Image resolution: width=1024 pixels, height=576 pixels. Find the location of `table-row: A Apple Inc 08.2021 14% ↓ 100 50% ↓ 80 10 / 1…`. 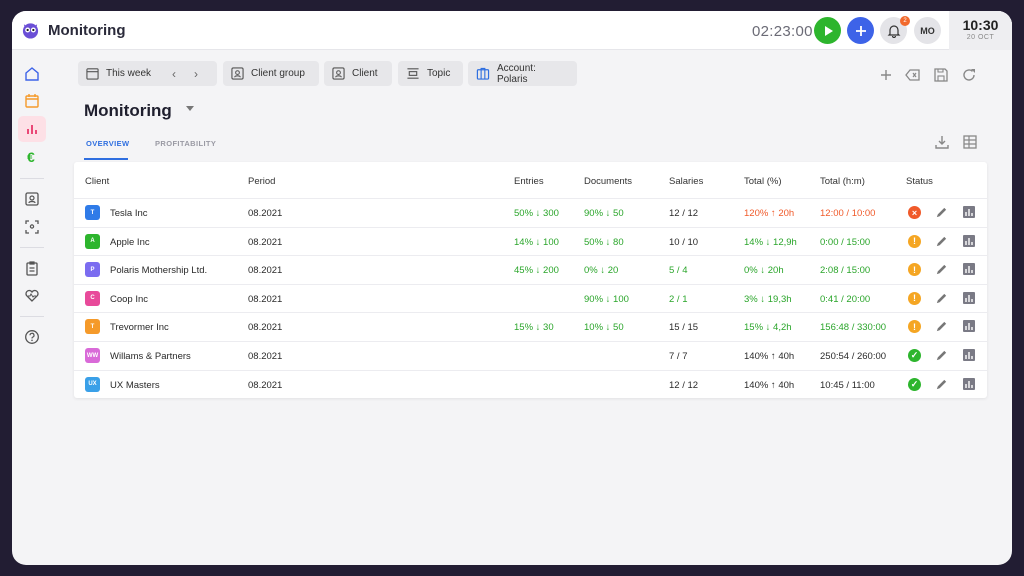

table-row: A Apple Inc 08.2021 14% ↓ 100 50% ↓ 80 10 / 1… is located at coordinates (530, 241).